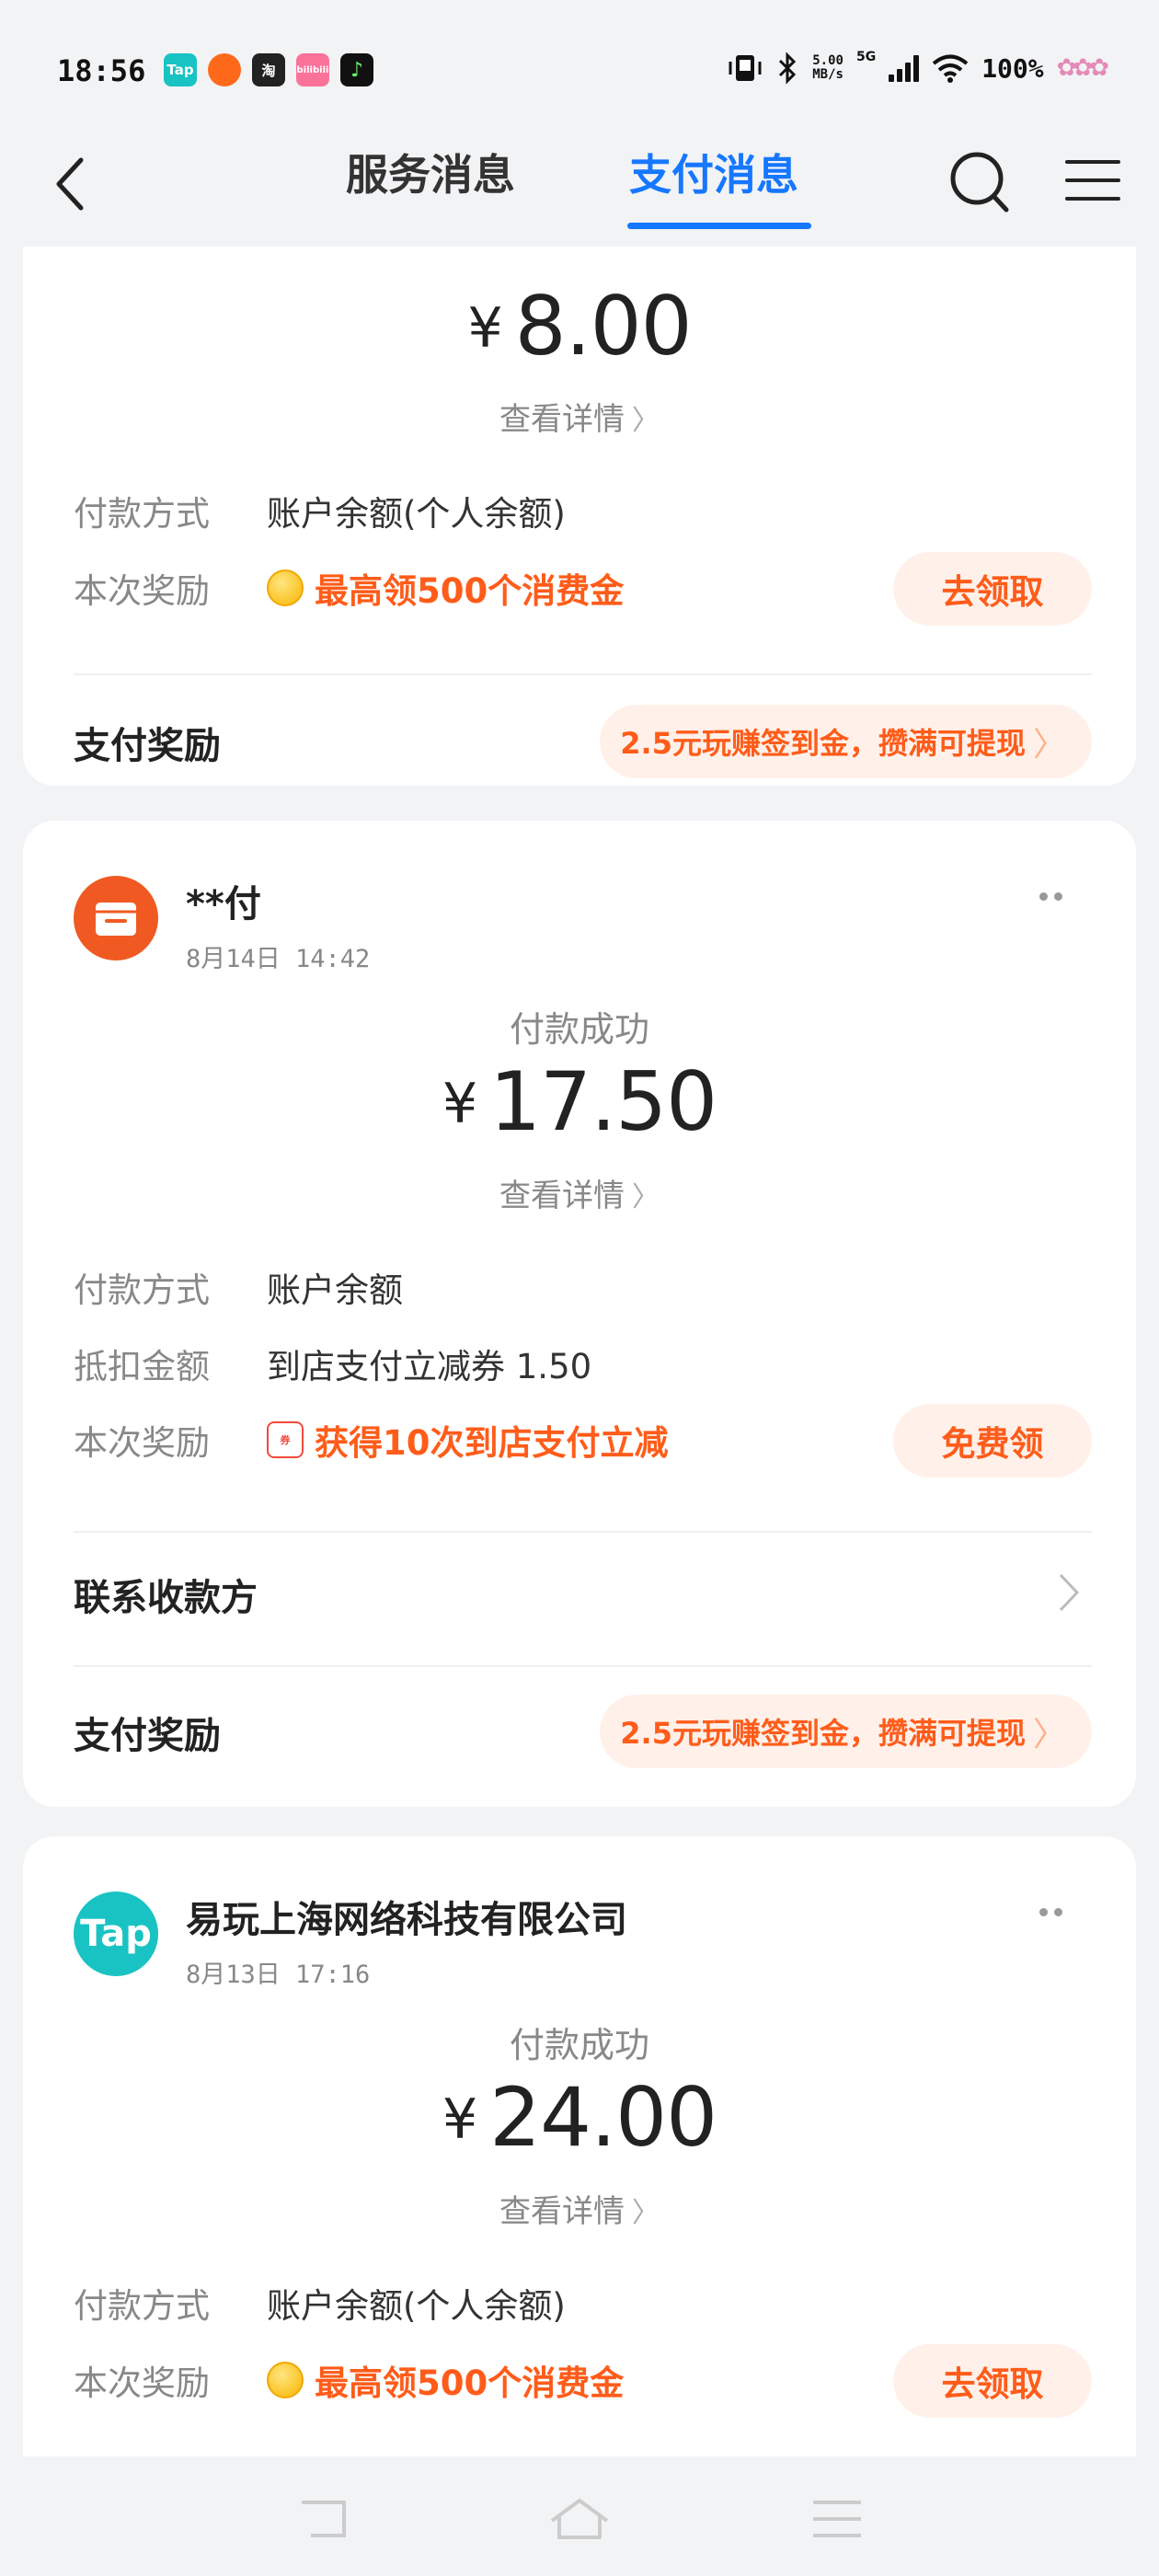  What do you see at coordinates (713, 172) in the screenshot?
I see `tab-payment-messages: 支付消息` at bounding box center [713, 172].